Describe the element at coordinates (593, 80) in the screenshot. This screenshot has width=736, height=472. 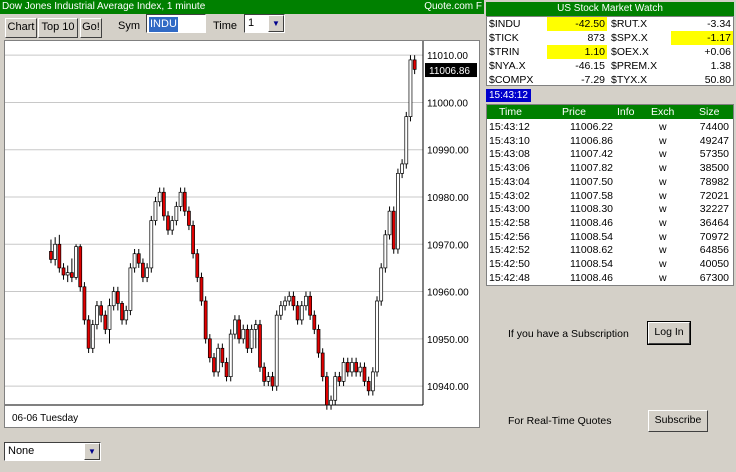
I see `market-value: -7.29` at that location.